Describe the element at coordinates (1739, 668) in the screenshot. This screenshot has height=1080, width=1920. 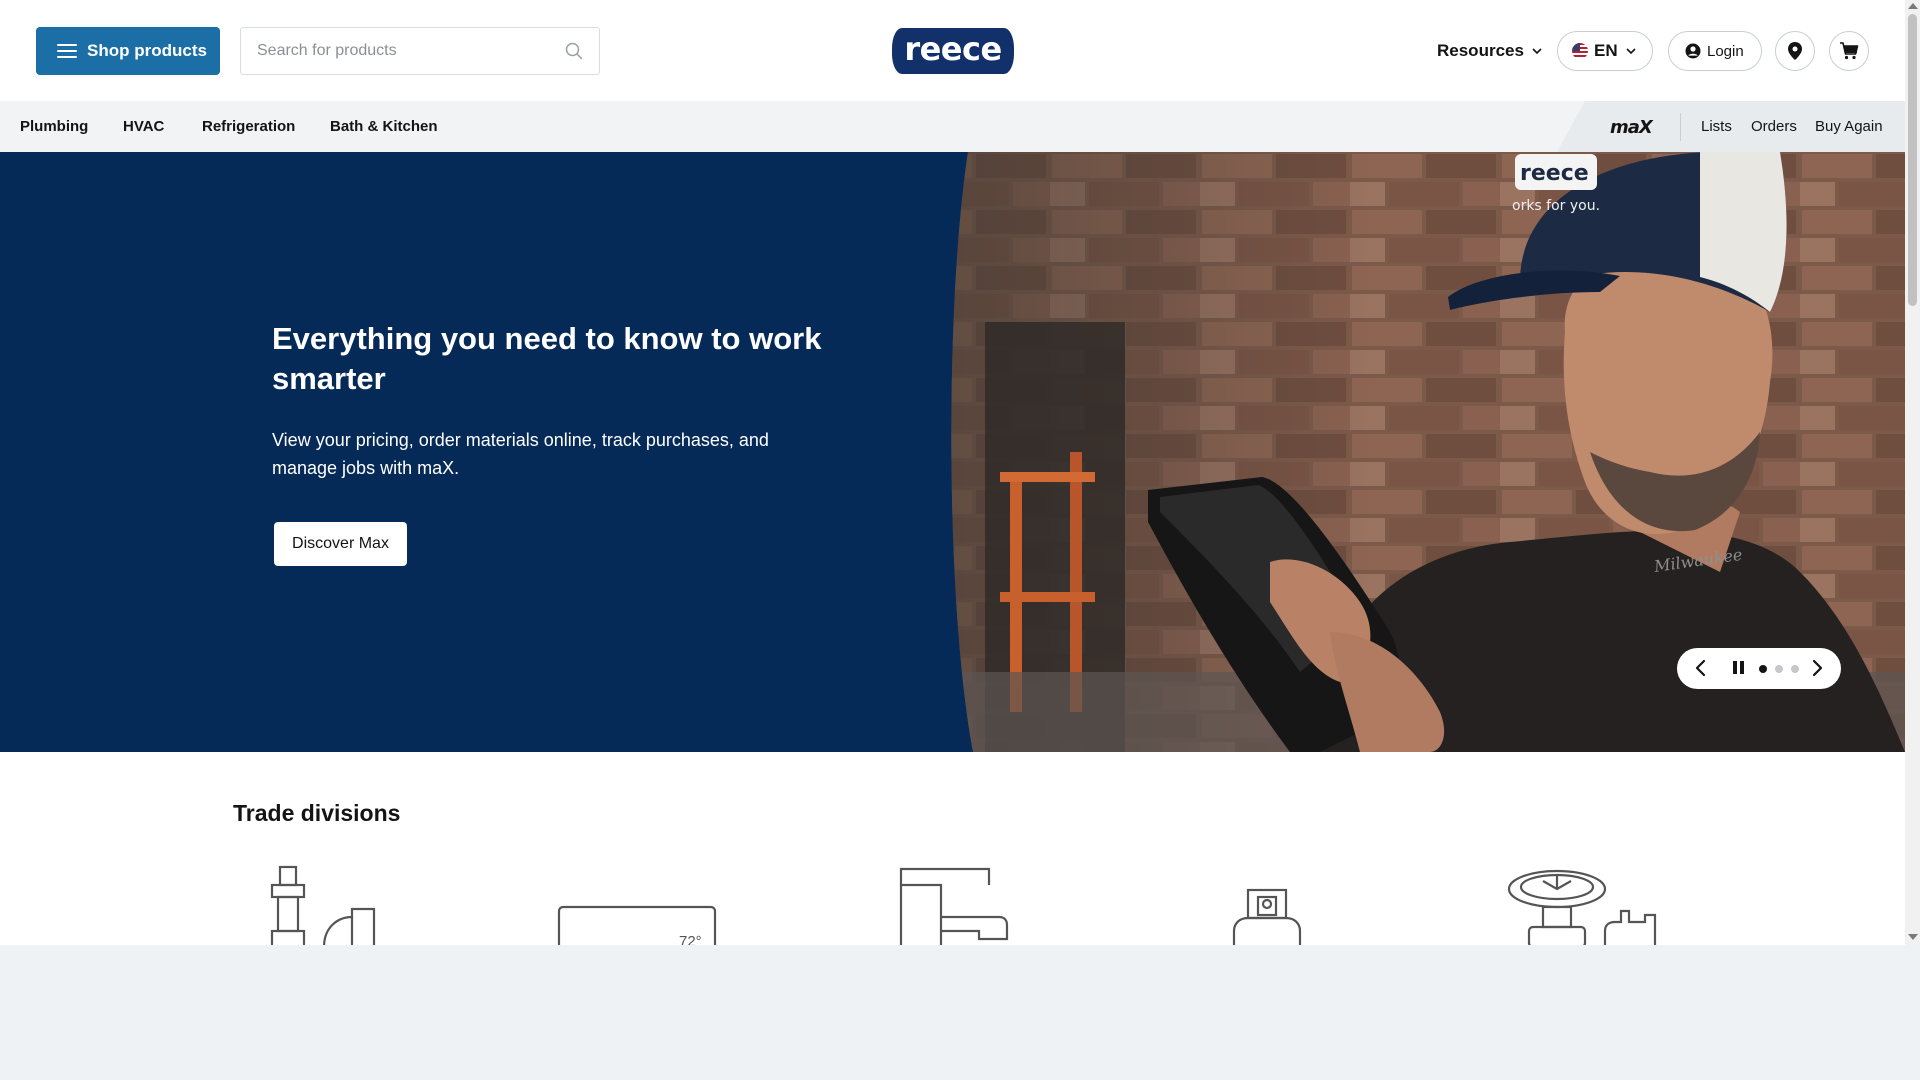
I see `pause-icon` at that location.